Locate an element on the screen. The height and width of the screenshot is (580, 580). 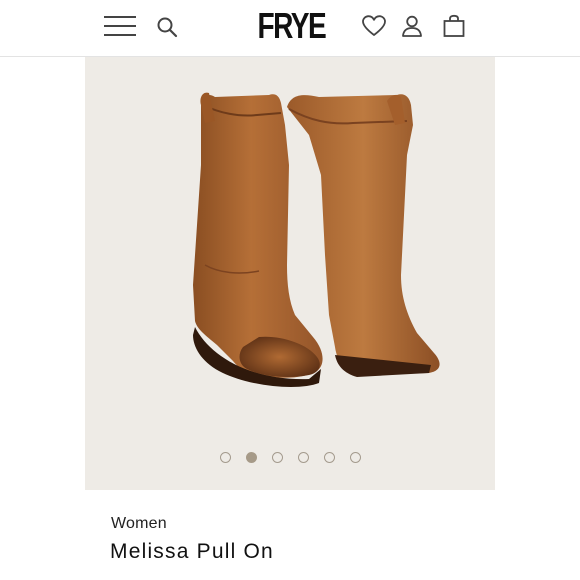
carousel-dot-active is located at coordinates (251, 457).